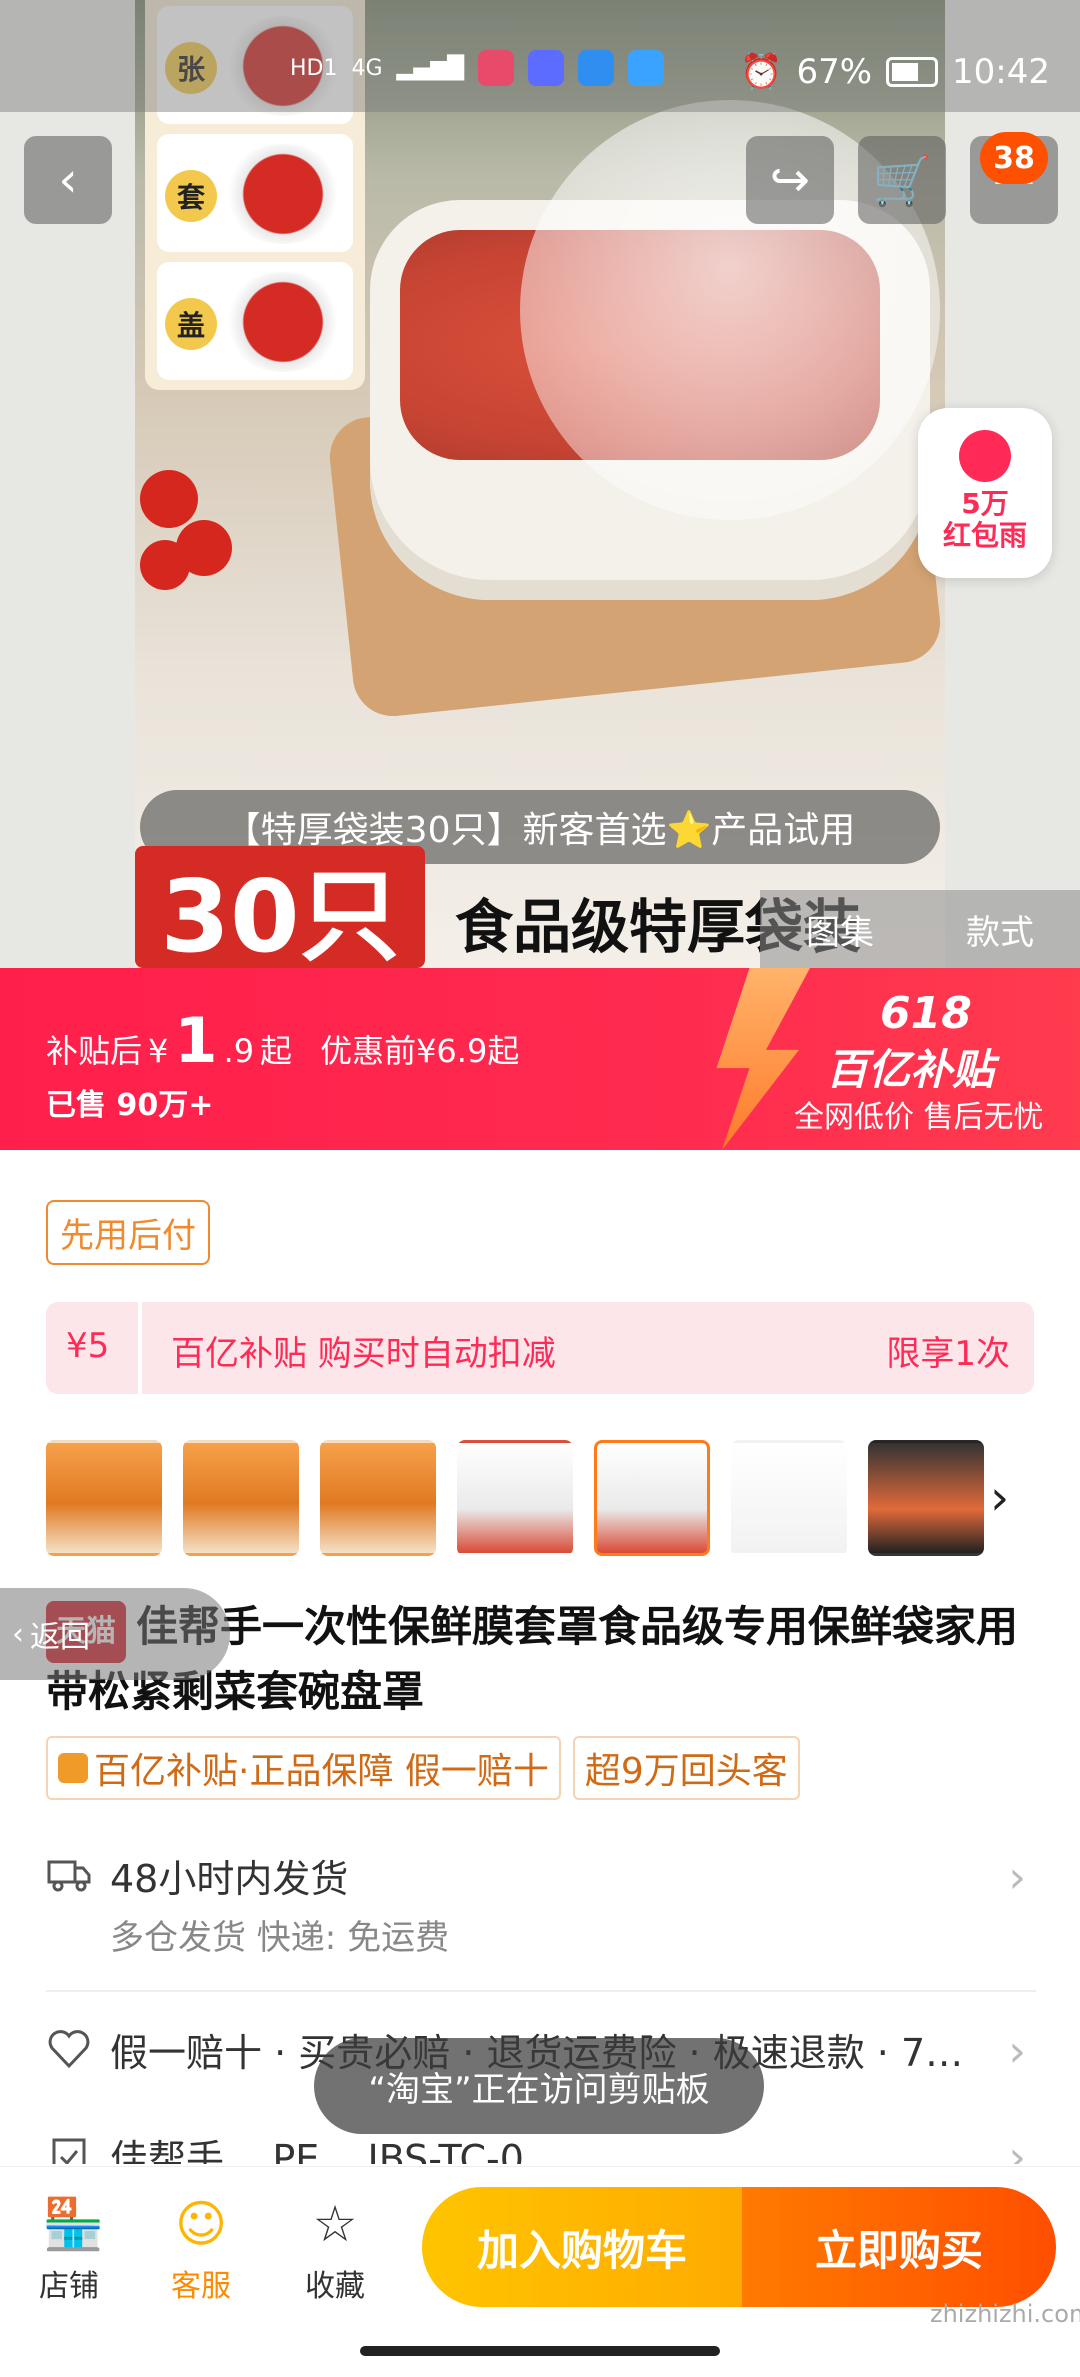 This screenshot has height=2377, width=1080. What do you see at coordinates (201, 2224) in the screenshot?
I see `customer-service-icon: ☺` at bounding box center [201, 2224].